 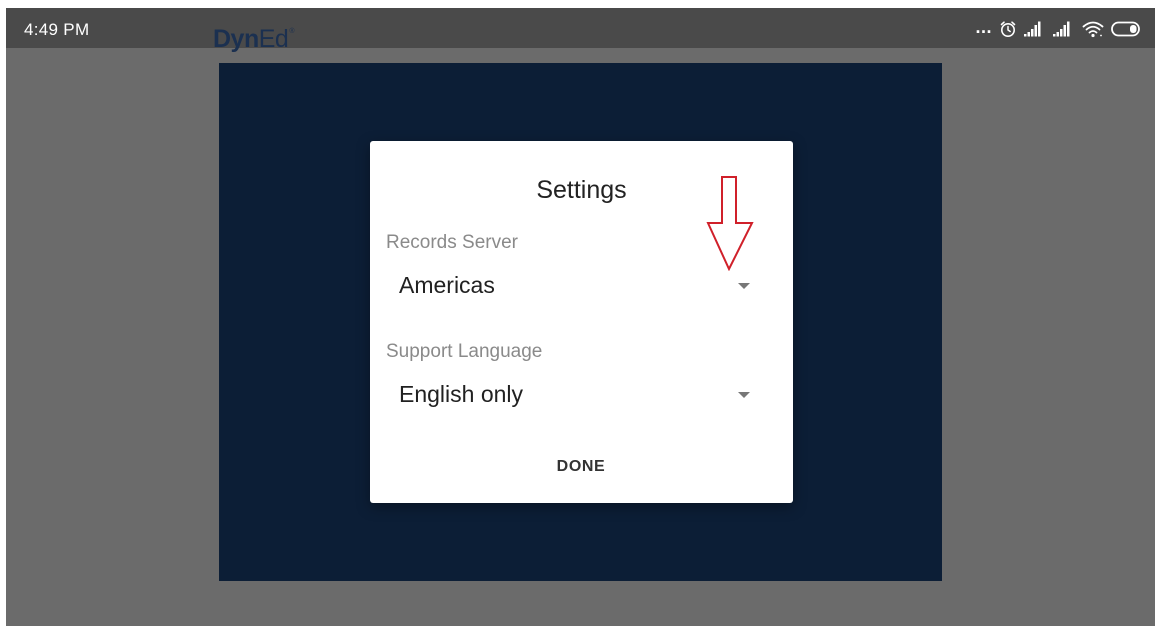 What do you see at coordinates (1093, 29) in the screenshot?
I see `wifi-icon` at bounding box center [1093, 29].